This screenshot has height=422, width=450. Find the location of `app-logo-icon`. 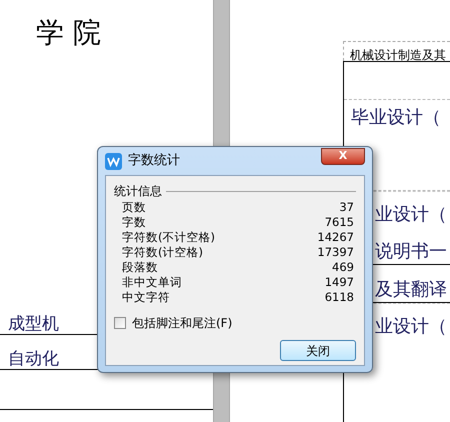

app-logo-icon is located at coordinates (113, 161).